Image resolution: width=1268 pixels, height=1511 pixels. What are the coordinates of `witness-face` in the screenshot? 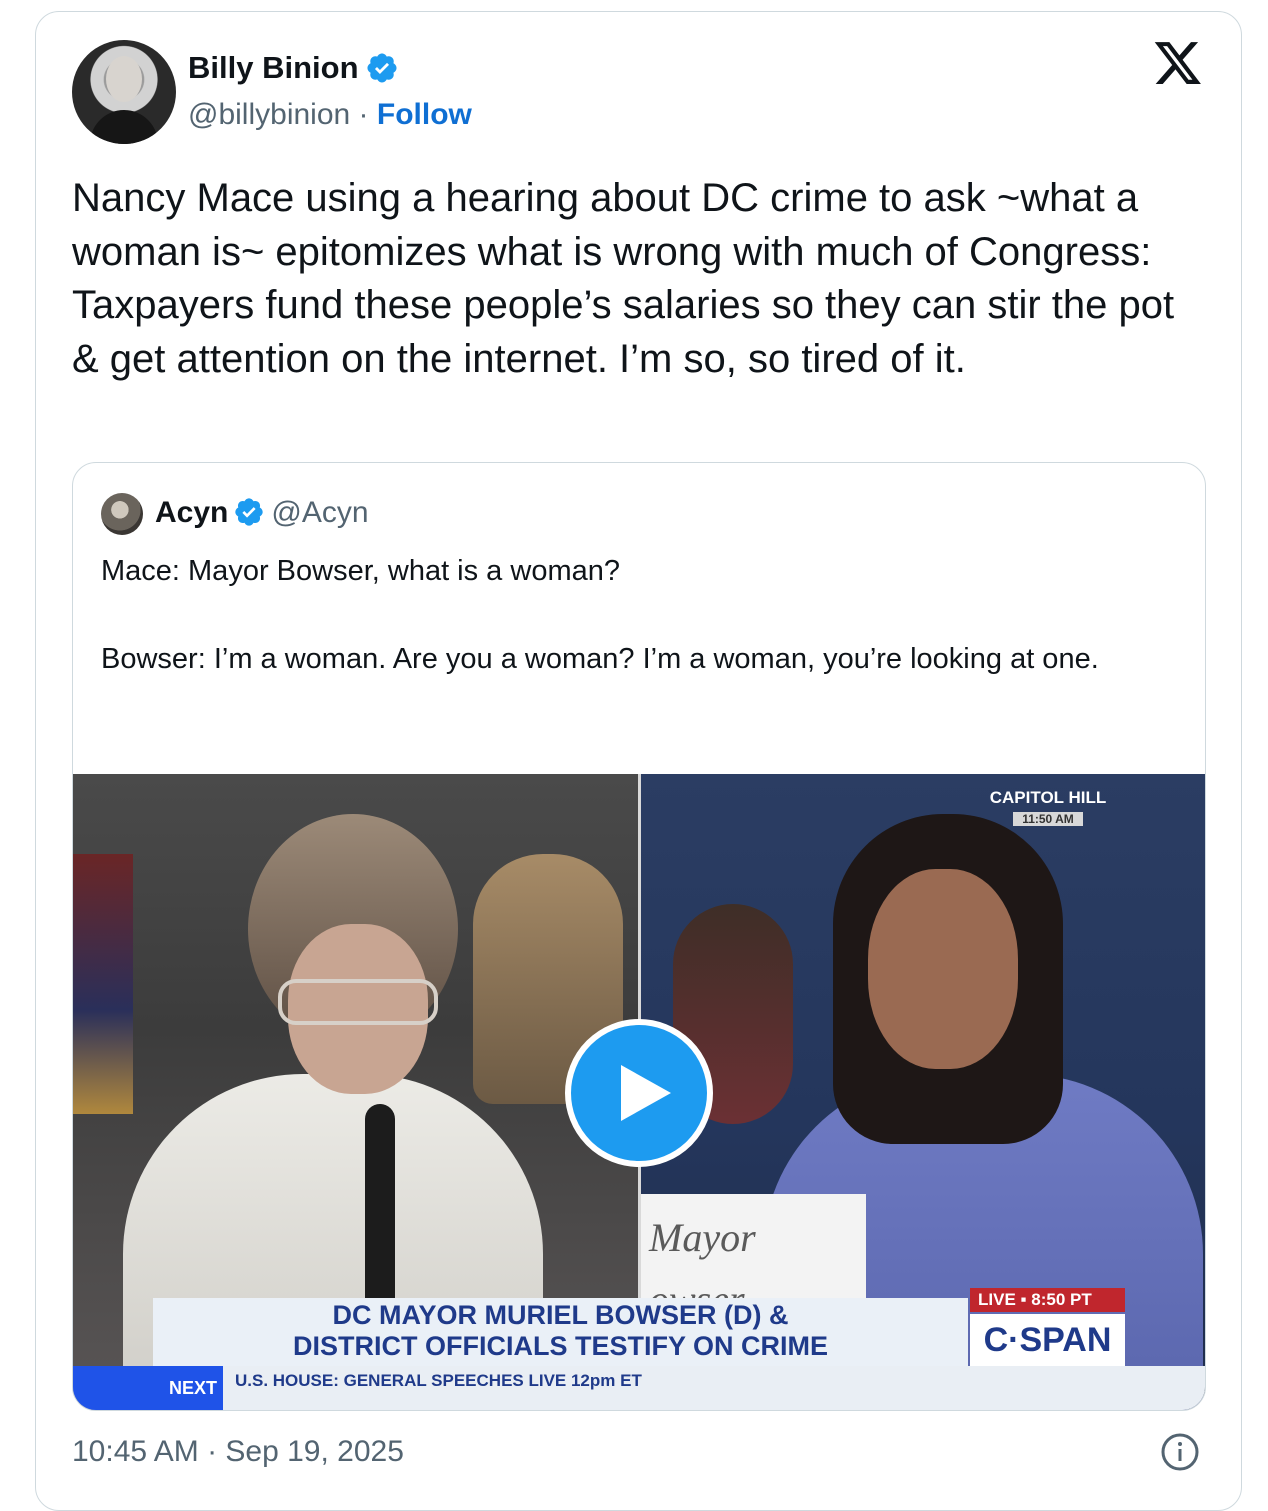 It's located at (943, 969).